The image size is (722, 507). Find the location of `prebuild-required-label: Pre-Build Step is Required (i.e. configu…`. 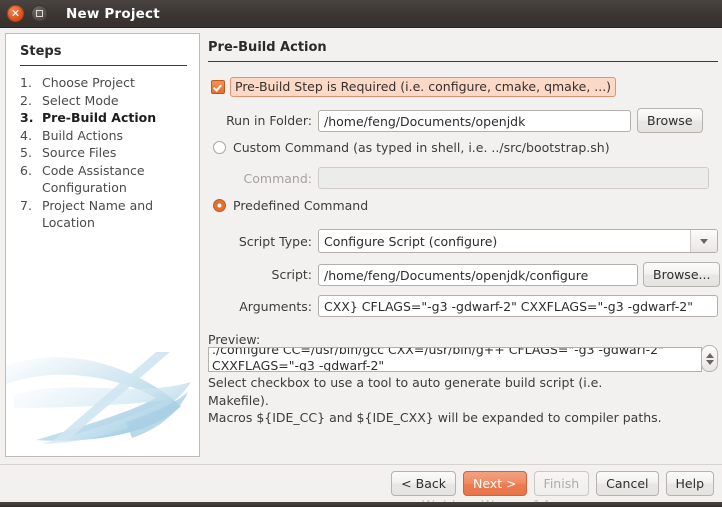

prebuild-required-label: Pre-Build Step is Required (i.e. configu… is located at coordinates (423, 87).